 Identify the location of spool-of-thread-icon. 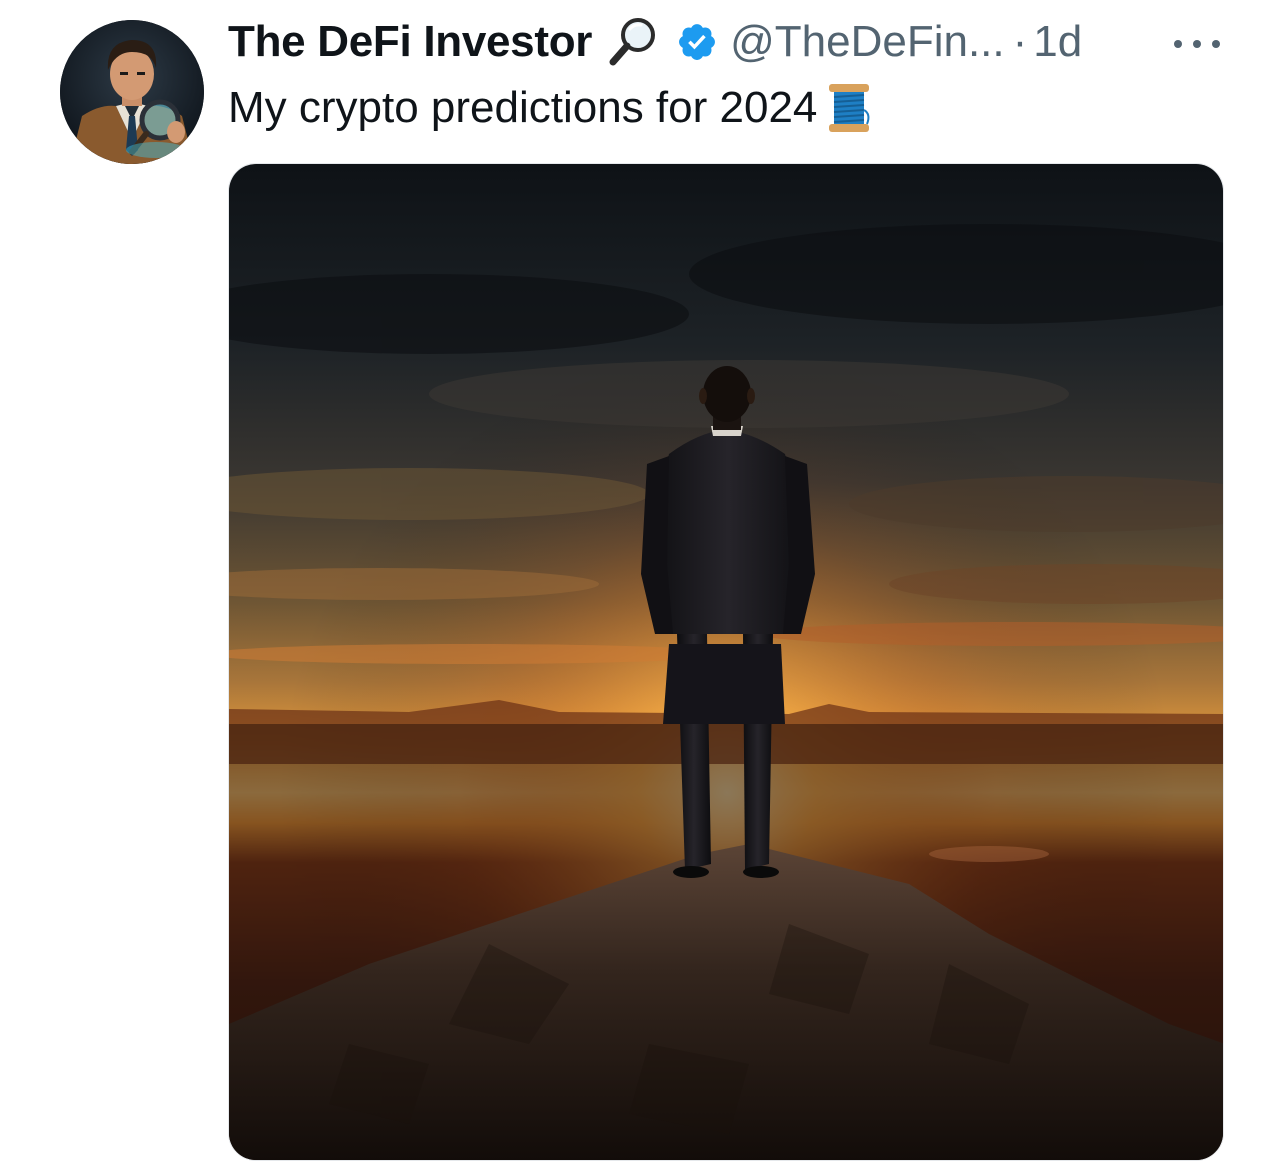
(849, 108).